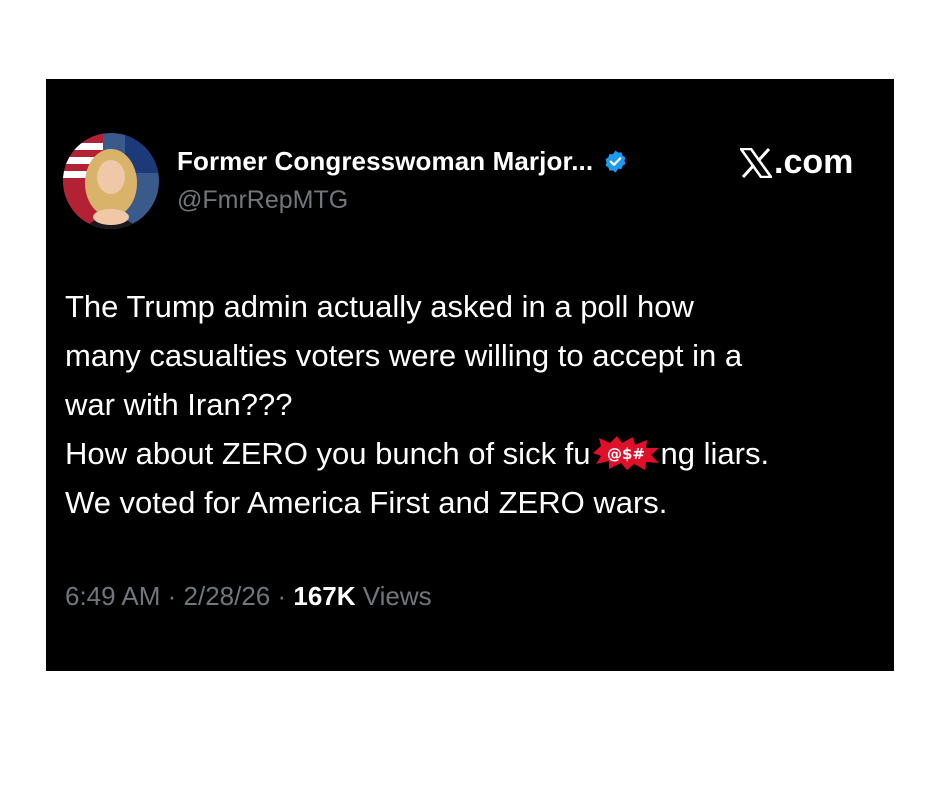  I want to click on views-label: Views, so click(393, 596).